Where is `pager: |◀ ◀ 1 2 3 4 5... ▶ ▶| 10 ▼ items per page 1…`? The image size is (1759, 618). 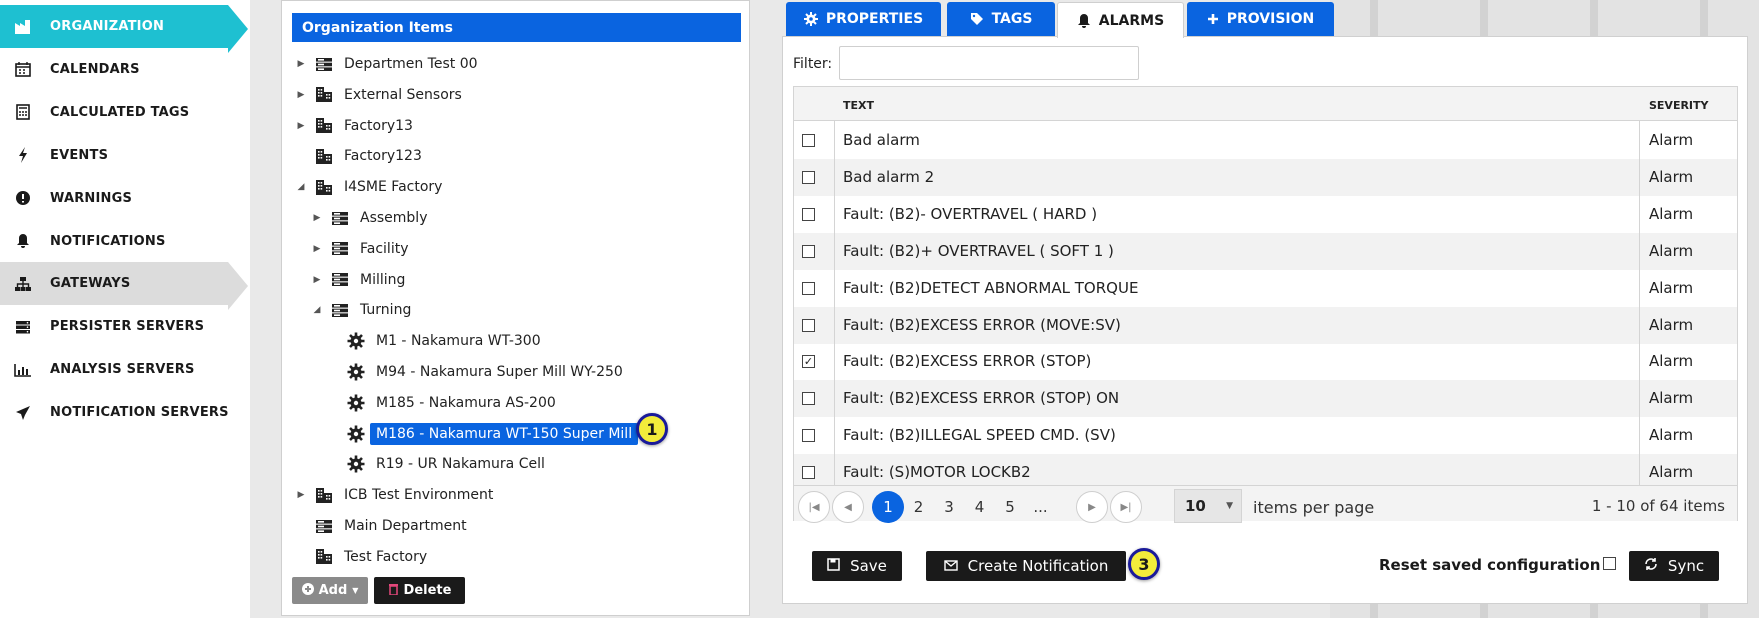 pager: |◀ ◀ 1 2 3 4 5... ▶ ▶| 10 ▼ items per page 1… is located at coordinates (1265, 504).